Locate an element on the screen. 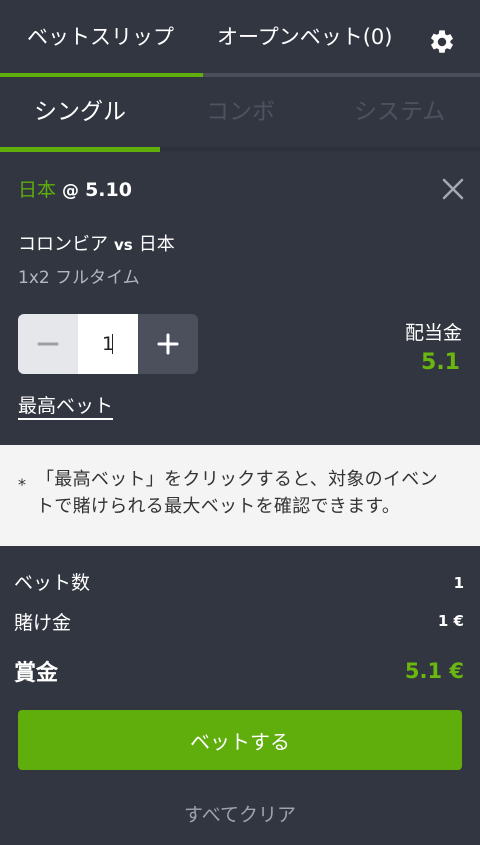  match-away: 日本 is located at coordinates (156, 244).